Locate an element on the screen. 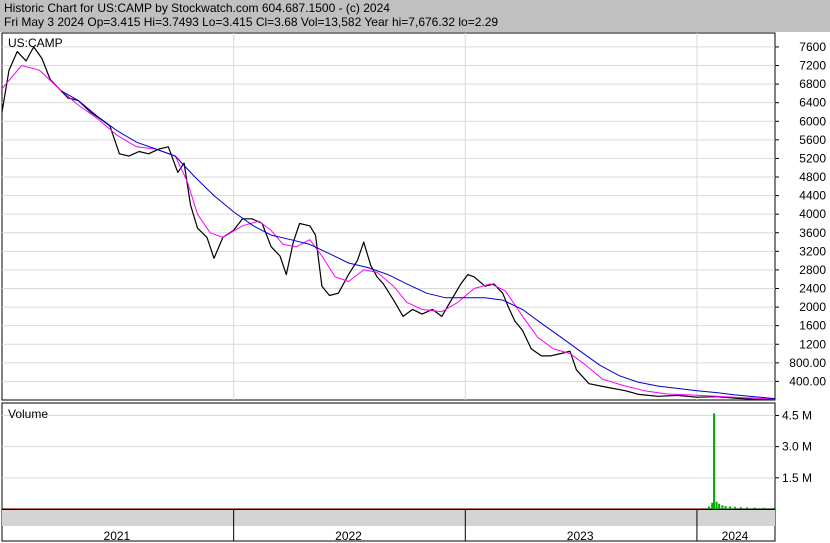  price-tick-label: 4400 is located at coordinates (812, 196).